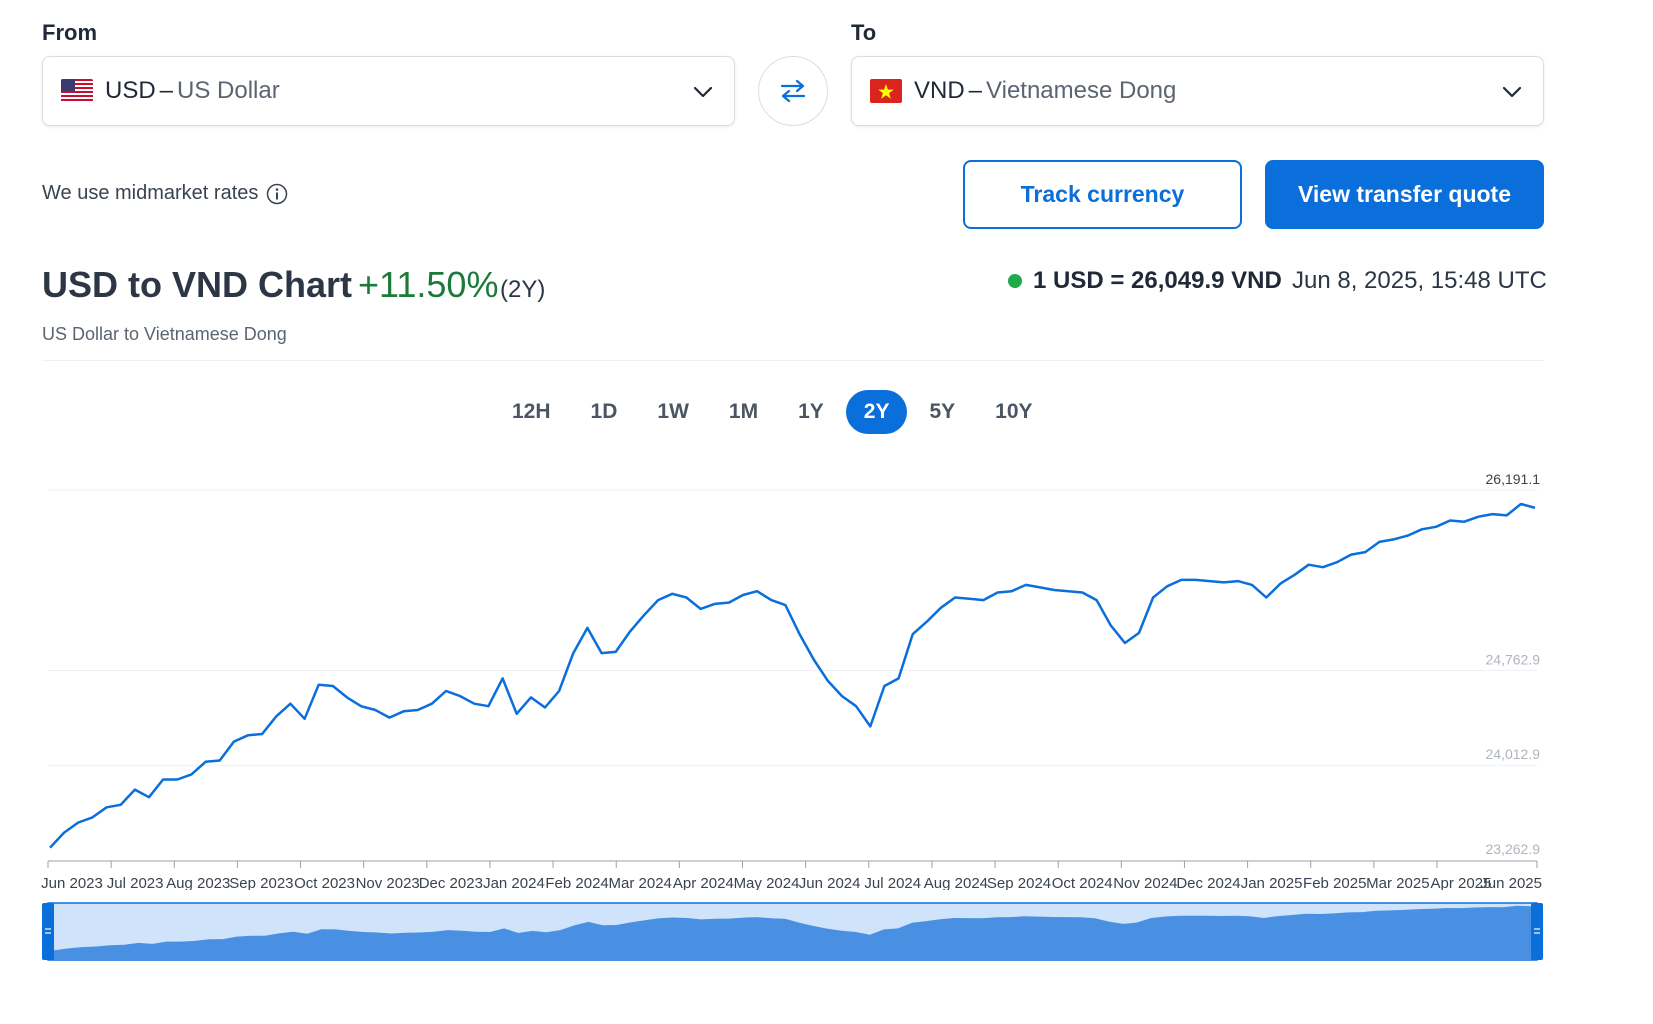 This screenshot has height=1024, width=1653. What do you see at coordinates (277, 194) in the screenshot?
I see `info-icon` at bounding box center [277, 194].